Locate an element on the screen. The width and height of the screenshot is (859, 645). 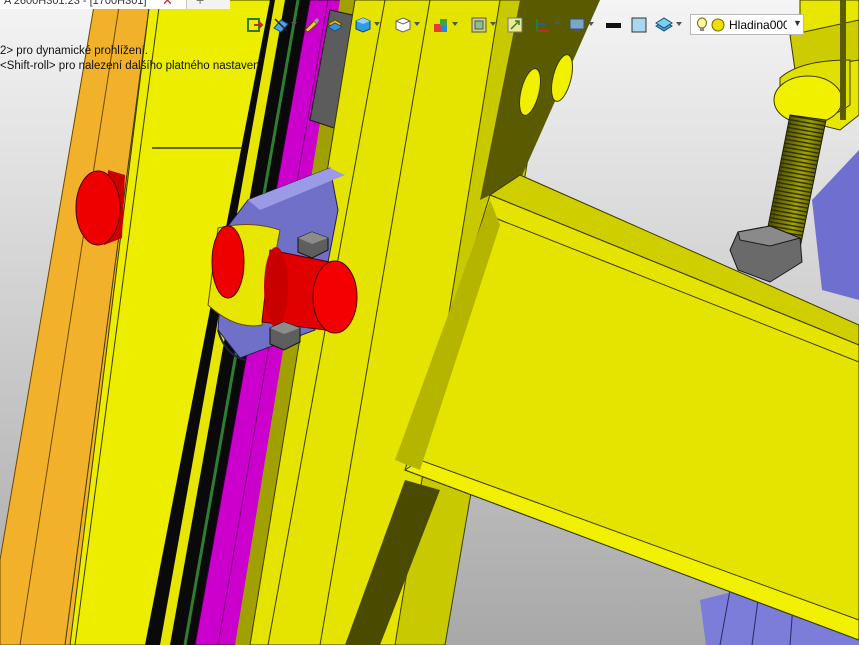
color-swatch-icon is located at coordinates (641, 25).